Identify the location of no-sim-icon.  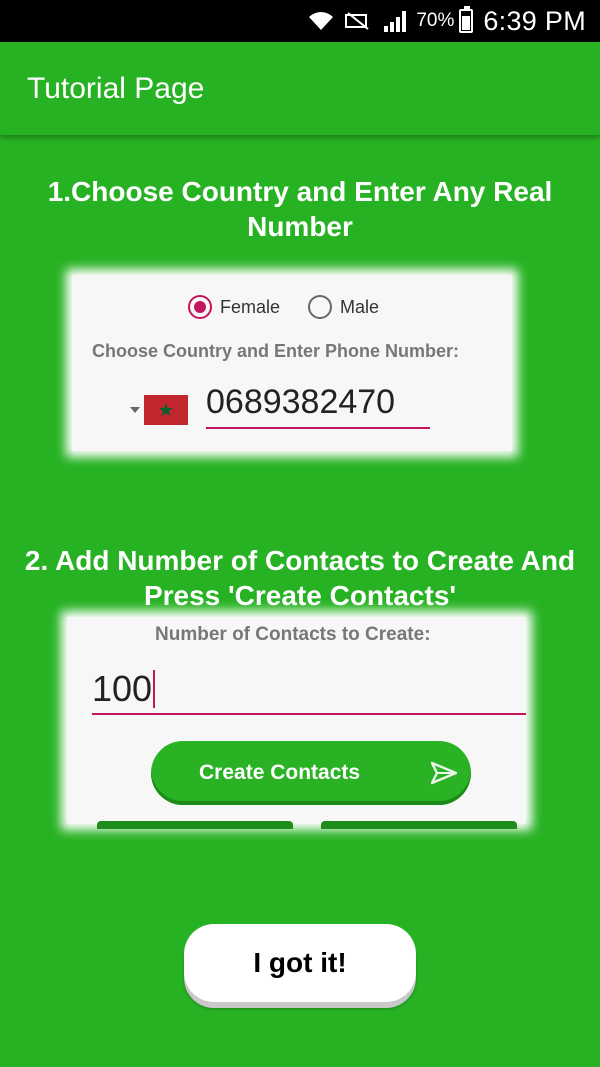
(359, 21).